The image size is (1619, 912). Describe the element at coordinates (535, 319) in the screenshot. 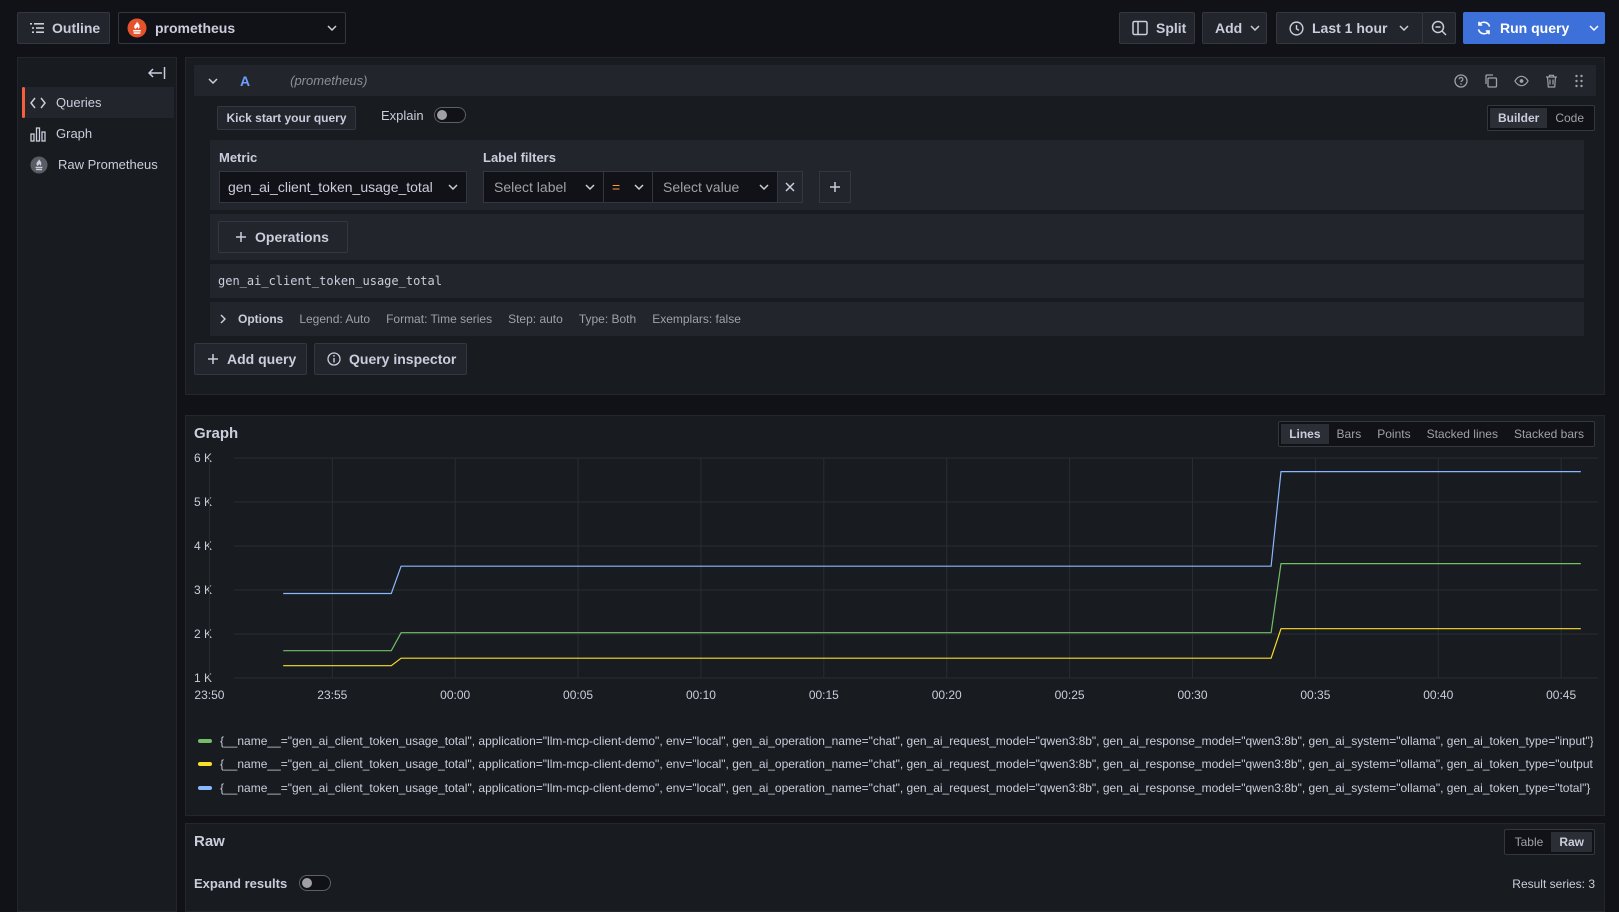

I see `option-step: Step: auto` at that location.